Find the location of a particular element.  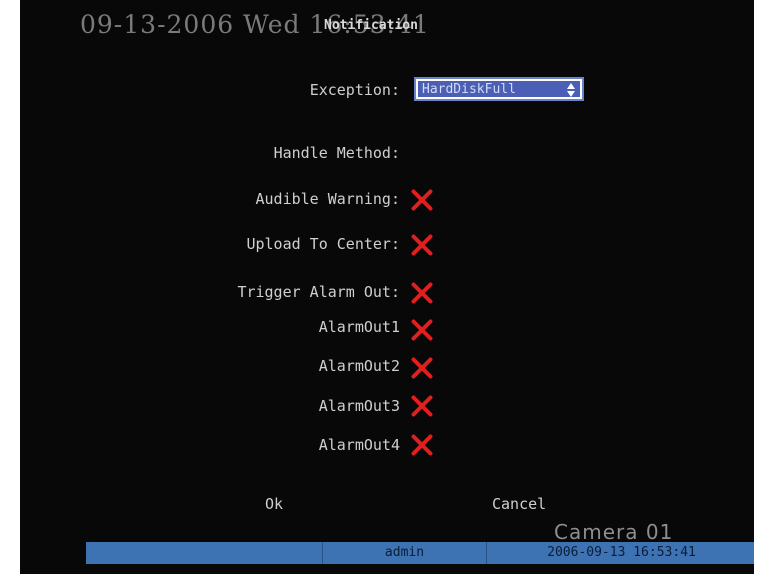

trigger-alarm-out-checkbox-x-icon is located at coordinates (422, 293).